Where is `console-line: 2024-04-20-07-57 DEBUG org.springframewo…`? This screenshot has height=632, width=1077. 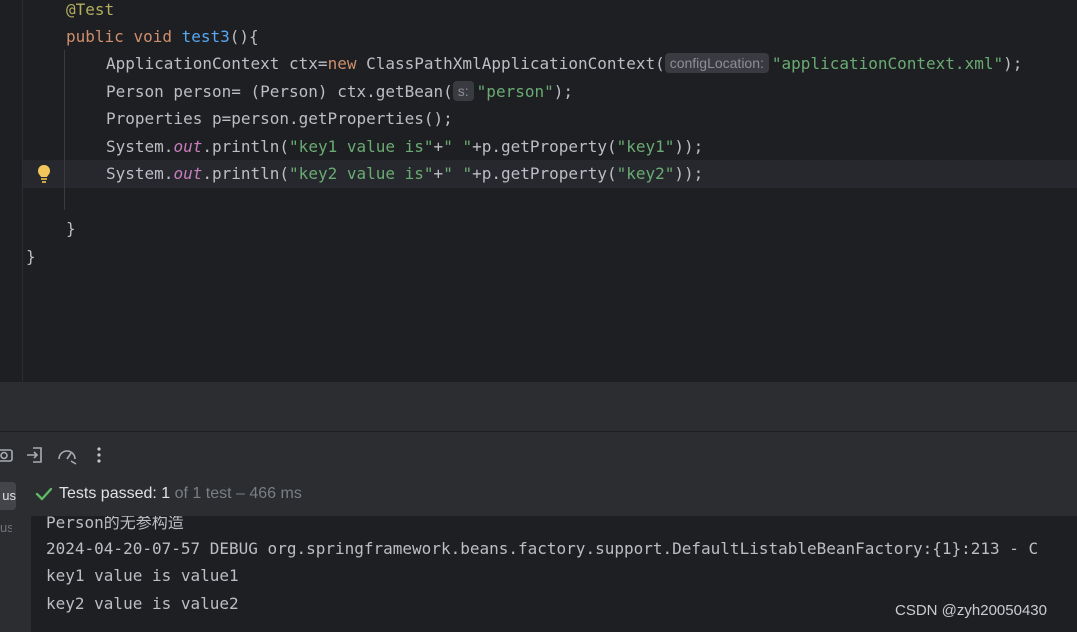
console-line: 2024-04-20-07-57 DEBUG org.springframewo… is located at coordinates (542, 548).